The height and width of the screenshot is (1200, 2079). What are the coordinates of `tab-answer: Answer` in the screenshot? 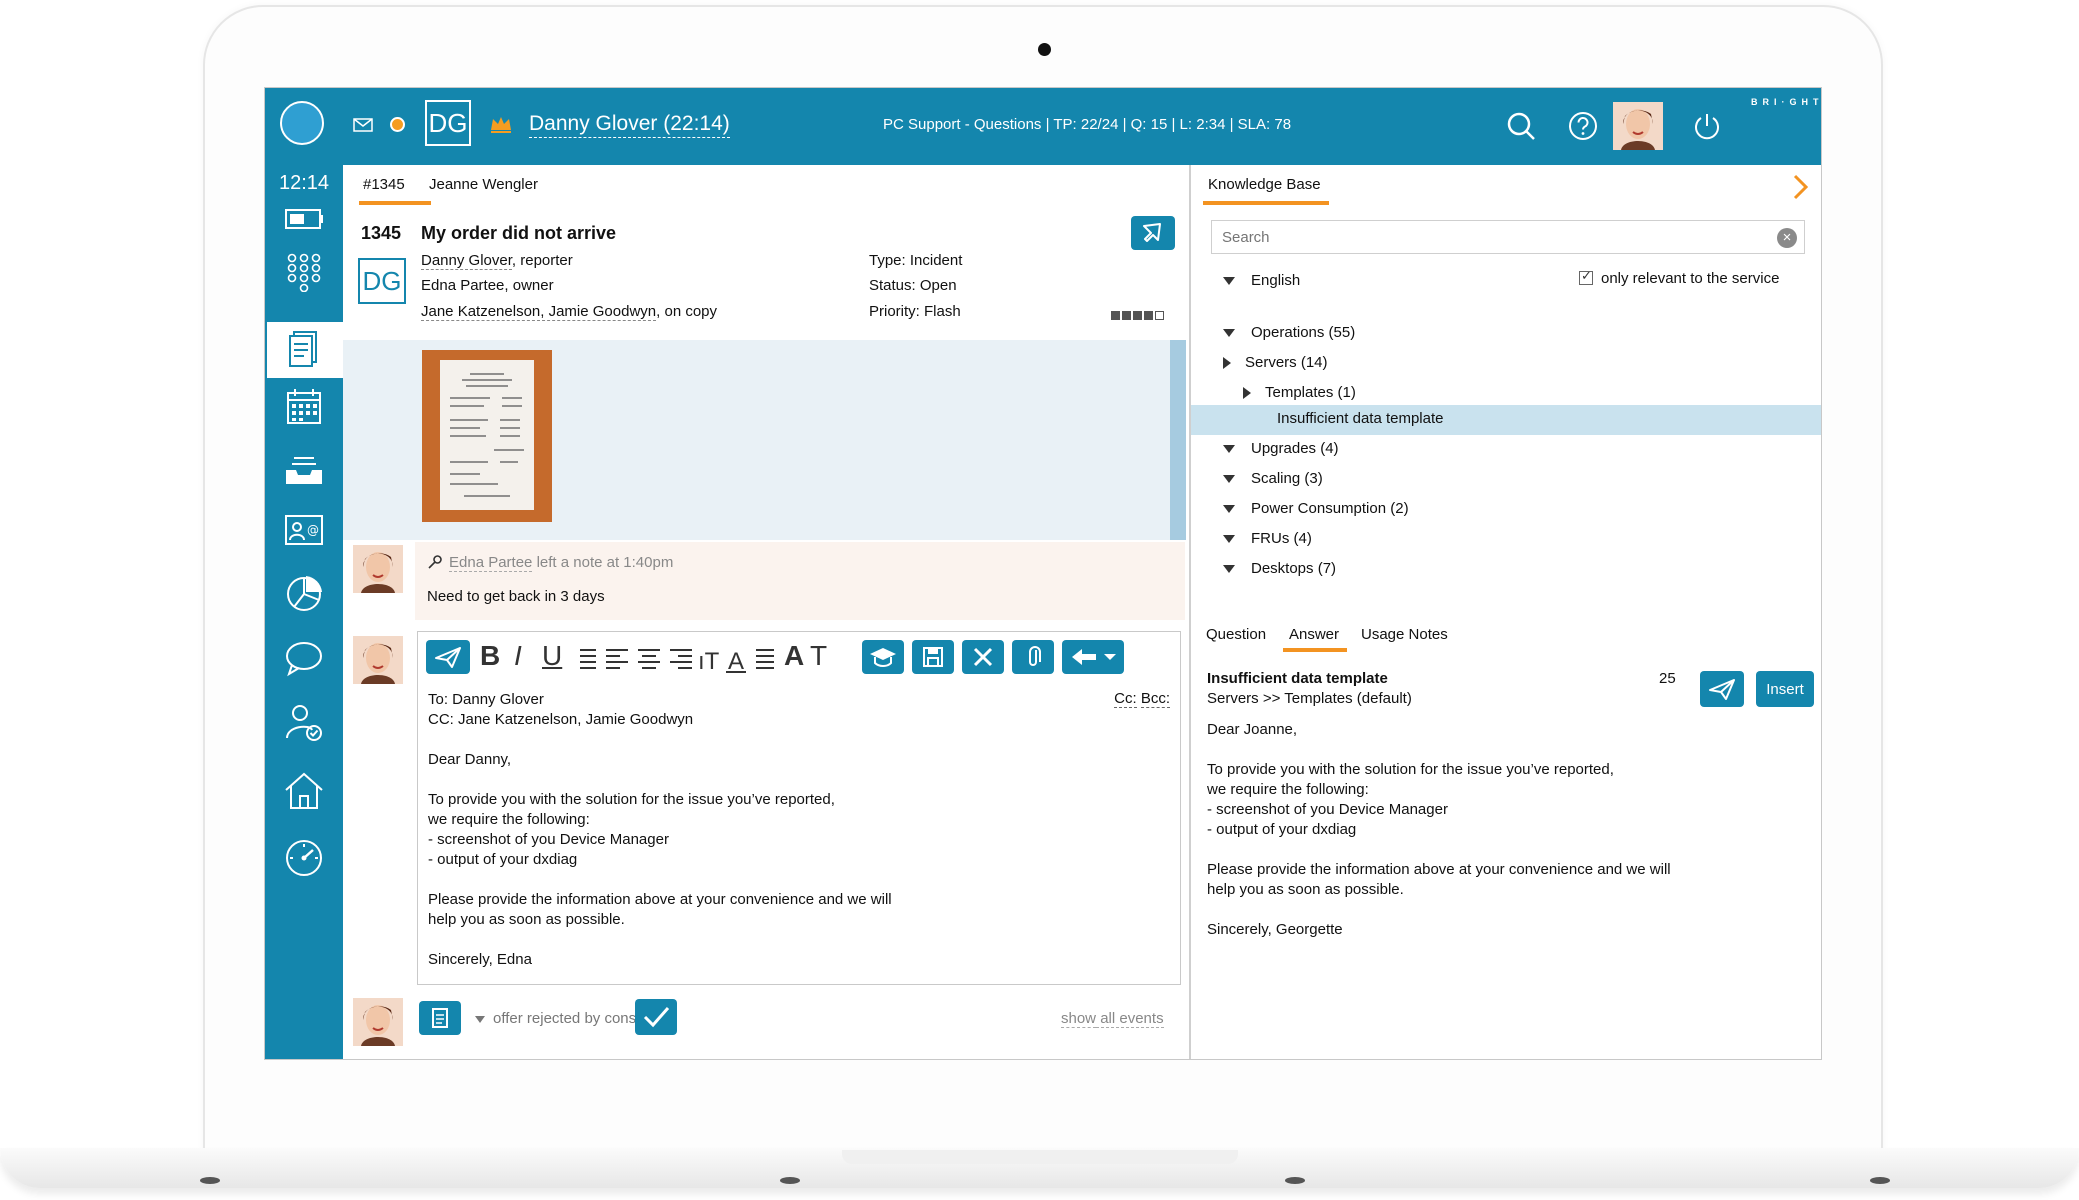 It's located at (1314, 634).